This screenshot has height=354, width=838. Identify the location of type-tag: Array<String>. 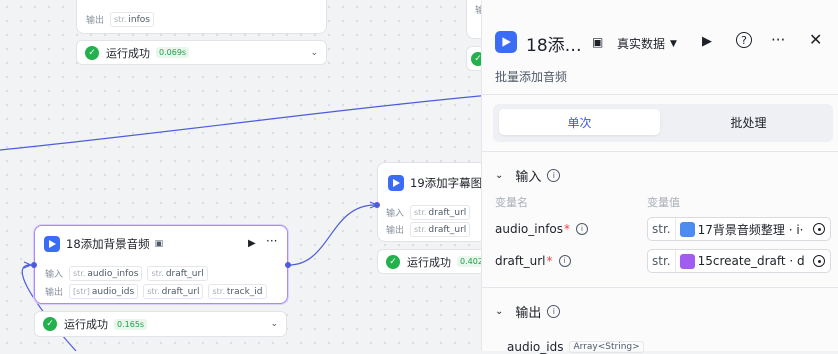
(606, 347).